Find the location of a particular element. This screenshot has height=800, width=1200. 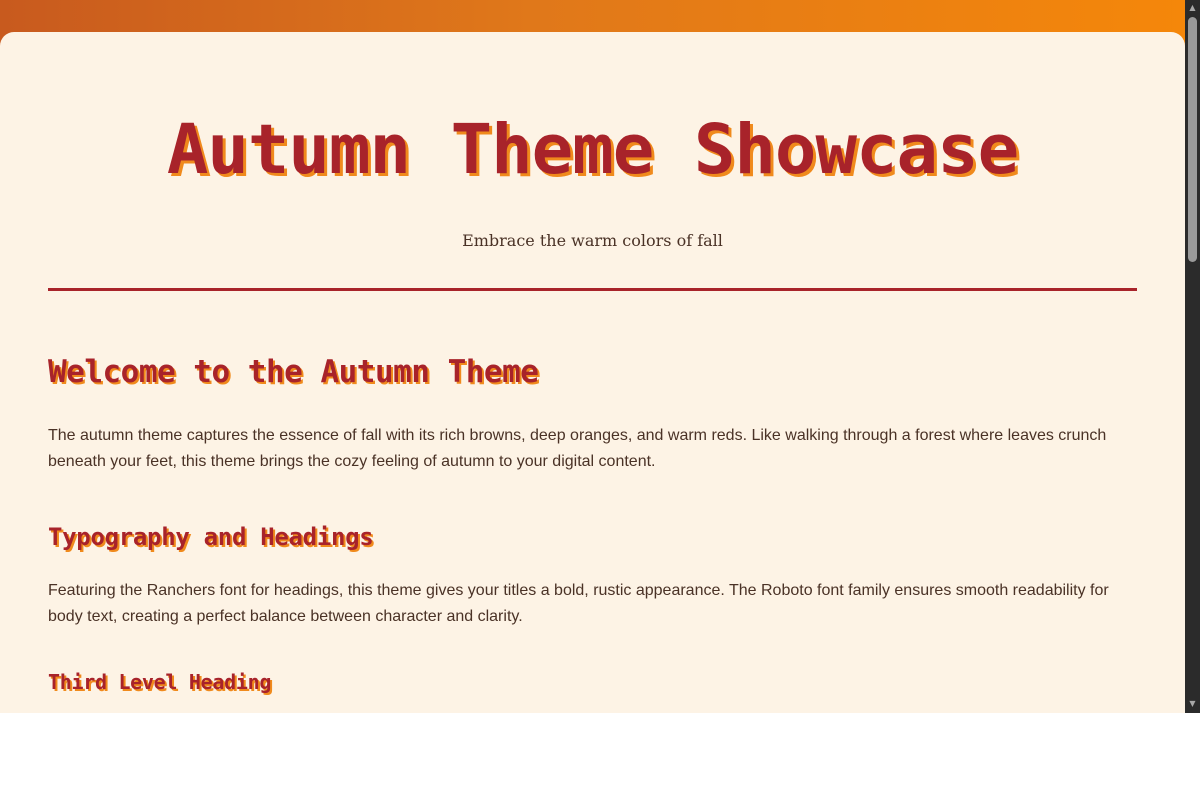

page-title: Autumn Theme Showcase is located at coordinates (592, 150).